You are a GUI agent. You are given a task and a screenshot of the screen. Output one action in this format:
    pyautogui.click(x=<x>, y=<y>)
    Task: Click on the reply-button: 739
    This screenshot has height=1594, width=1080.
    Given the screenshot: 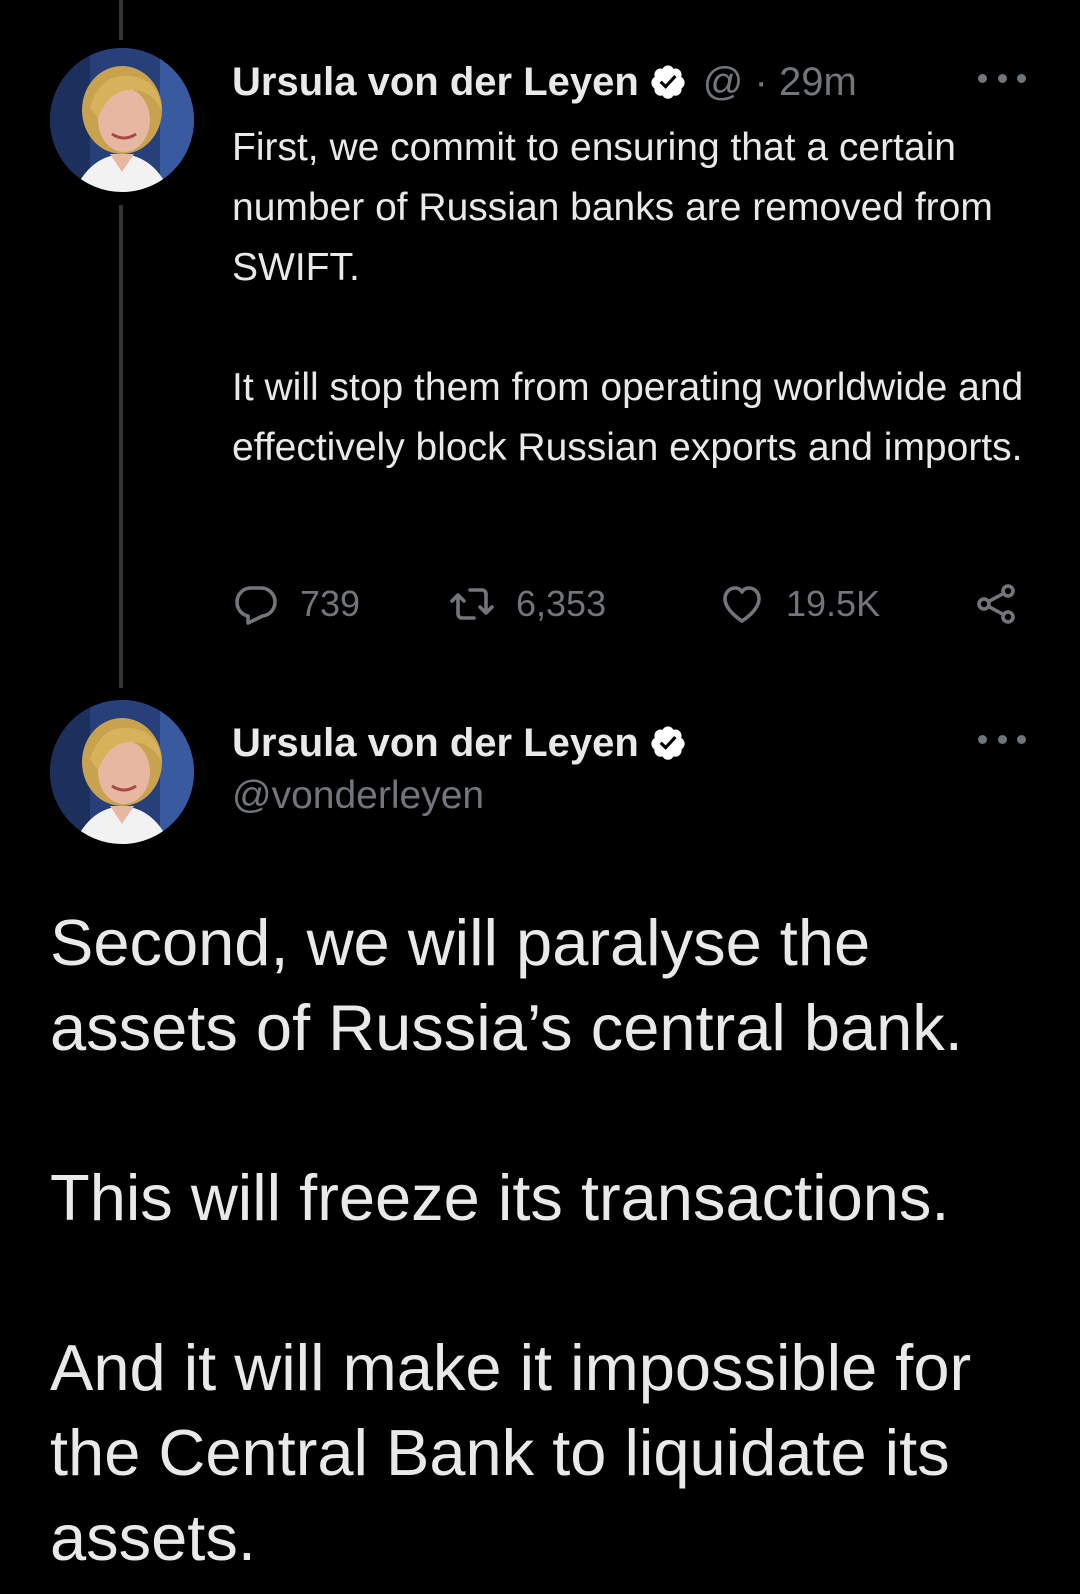 What is the action you would take?
    pyautogui.click(x=296, y=604)
    